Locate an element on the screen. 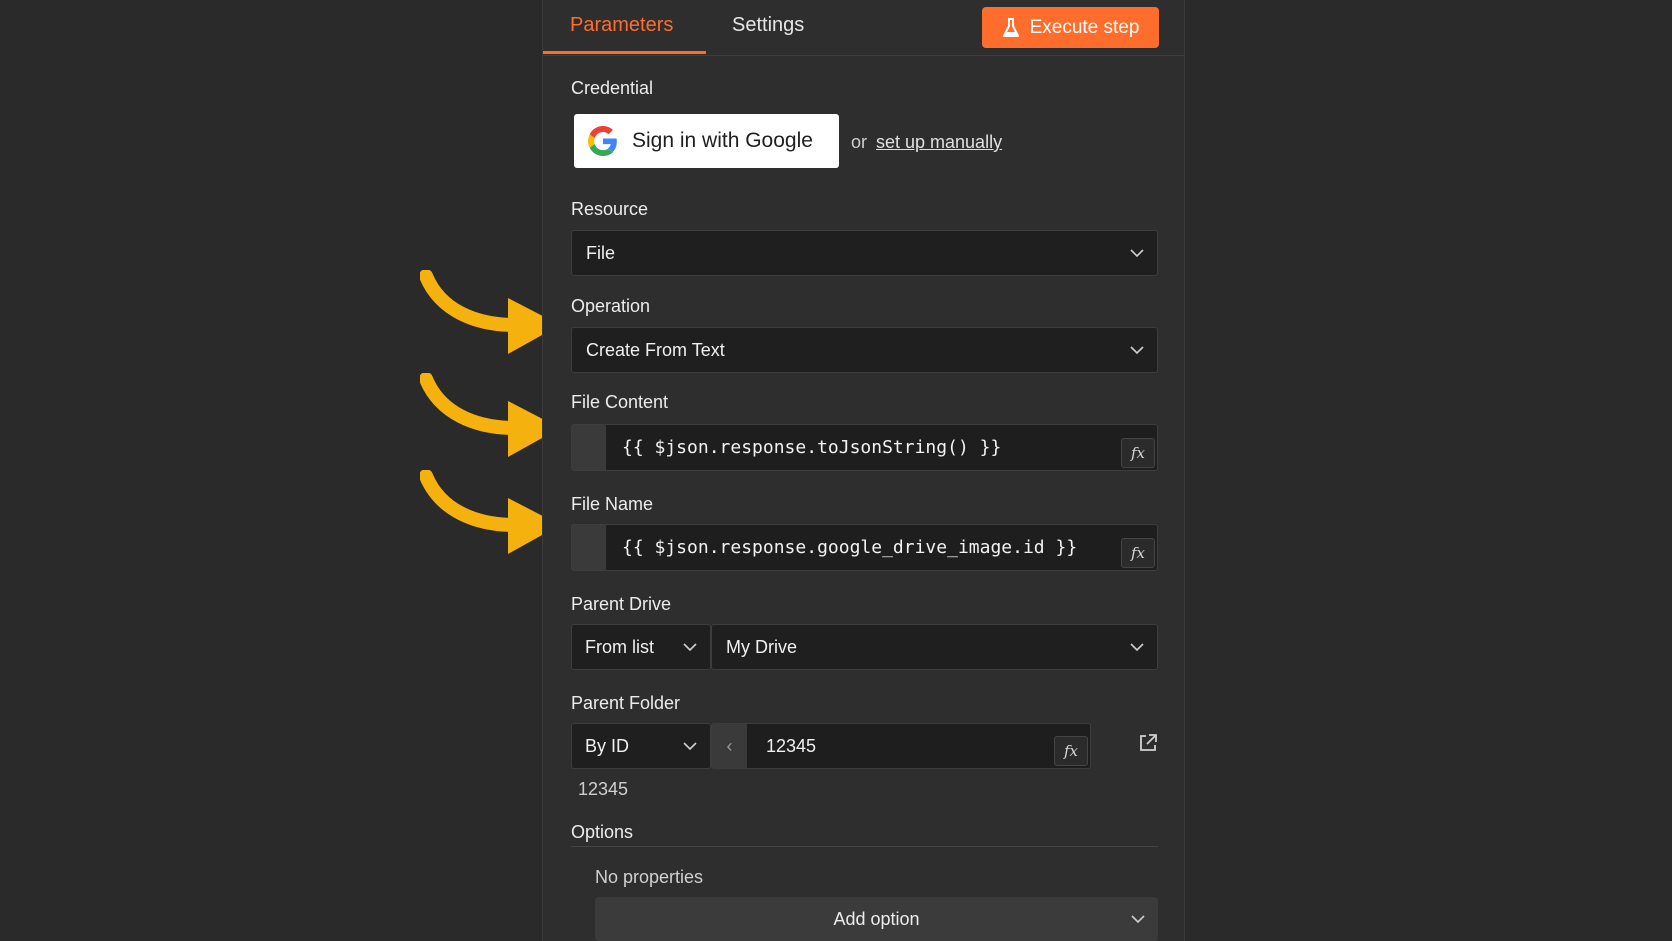  file-content-expression-input: {{ $json.response.toJsonString() }} fx is located at coordinates (864, 447).